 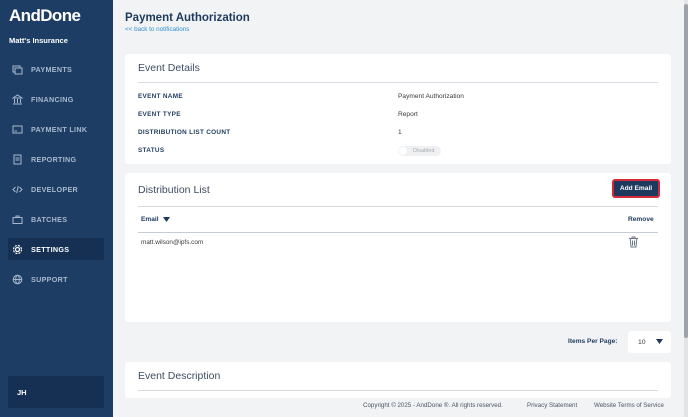 I want to click on email-column-header: Email, so click(x=155, y=219).